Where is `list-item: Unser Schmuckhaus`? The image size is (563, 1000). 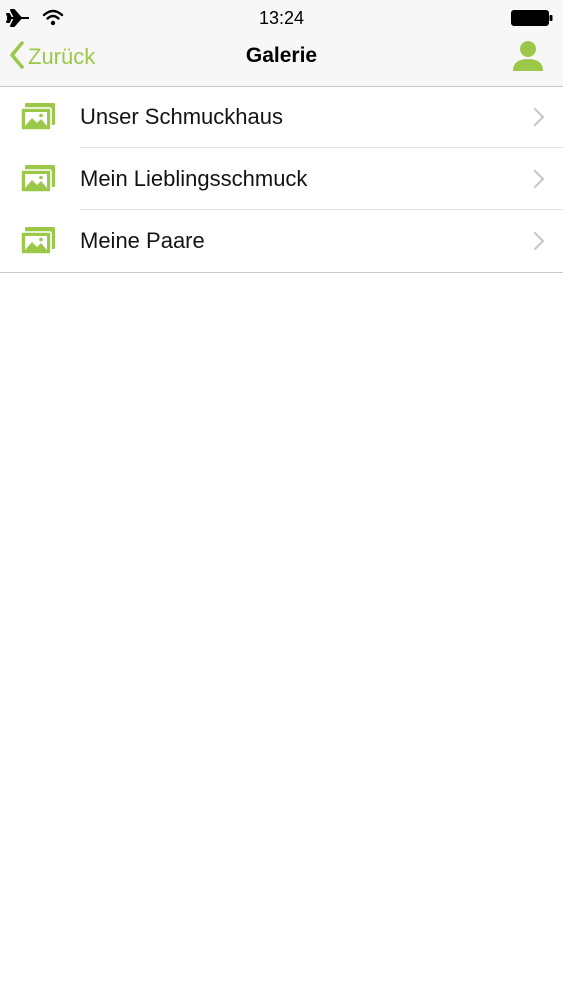 list-item: Unser Schmuckhaus is located at coordinates (281, 117).